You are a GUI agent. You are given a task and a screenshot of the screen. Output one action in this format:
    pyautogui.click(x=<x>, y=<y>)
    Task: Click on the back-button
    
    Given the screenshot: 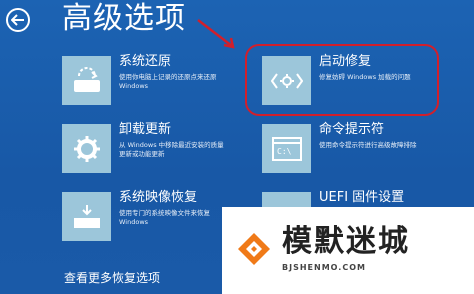 What is the action you would take?
    pyautogui.click(x=18, y=20)
    